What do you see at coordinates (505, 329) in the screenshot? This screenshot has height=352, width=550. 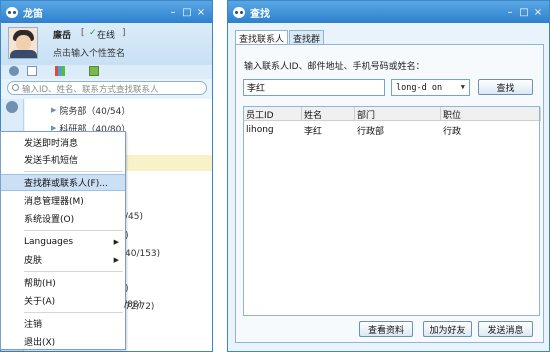 I see `send-message-button: 发送消息` at bounding box center [505, 329].